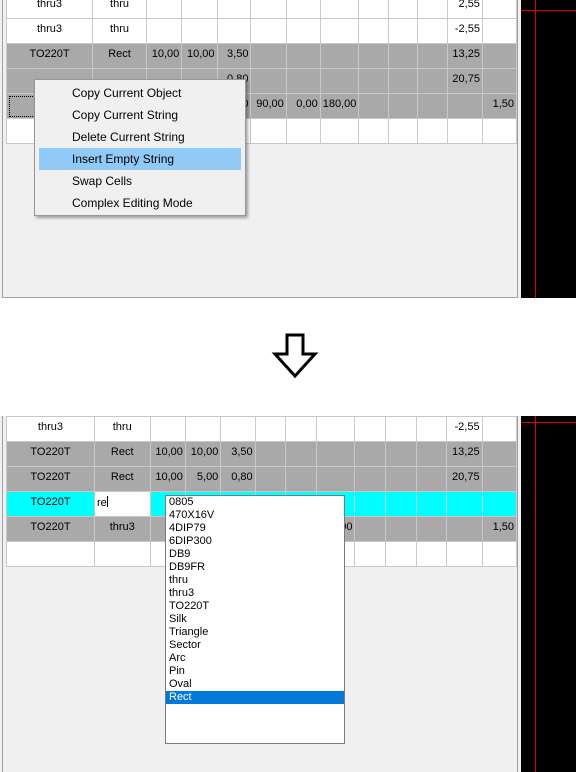  Describe the element at coordinates (140, 137) in the screenshot. I see `menu-item-delete-current-string: Delete Current String` at that location.